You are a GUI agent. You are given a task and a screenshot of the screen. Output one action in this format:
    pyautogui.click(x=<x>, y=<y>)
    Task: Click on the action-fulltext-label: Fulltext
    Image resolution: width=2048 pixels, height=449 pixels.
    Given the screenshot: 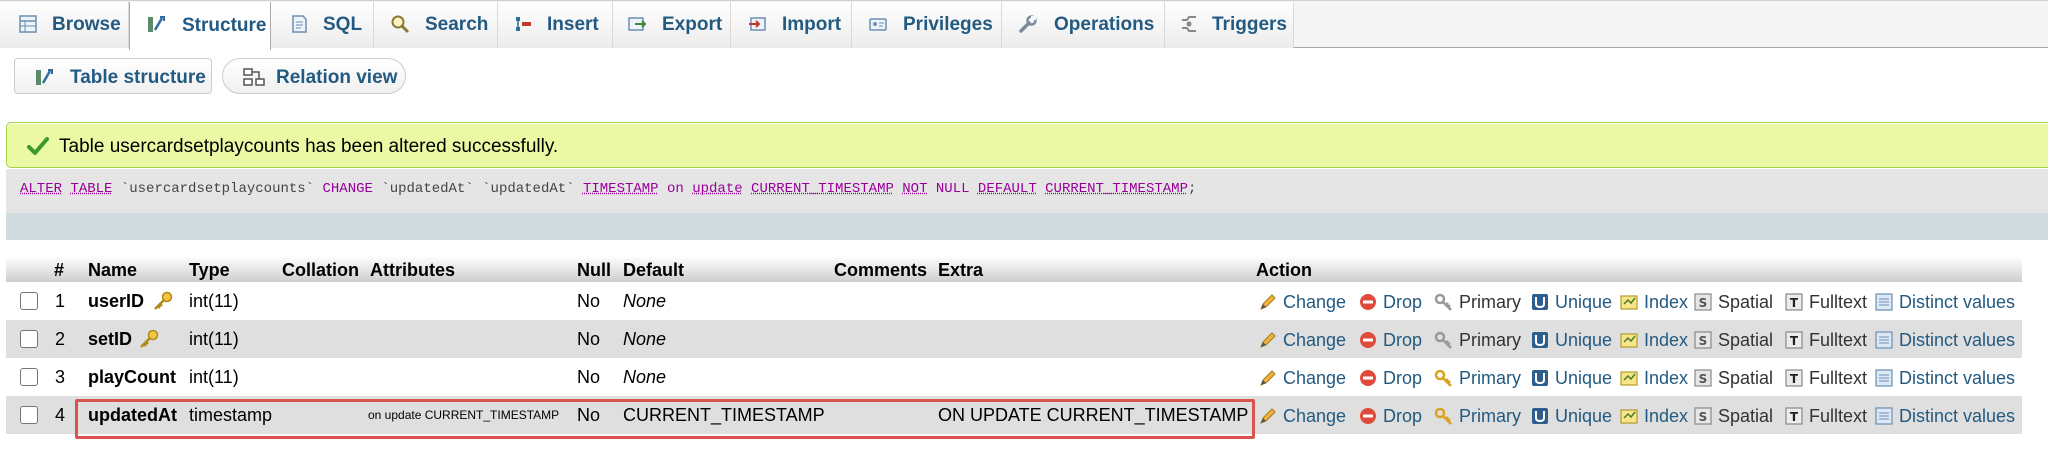 What is the action you would take?
    pyautogui.click(x=1838, y=339)
    